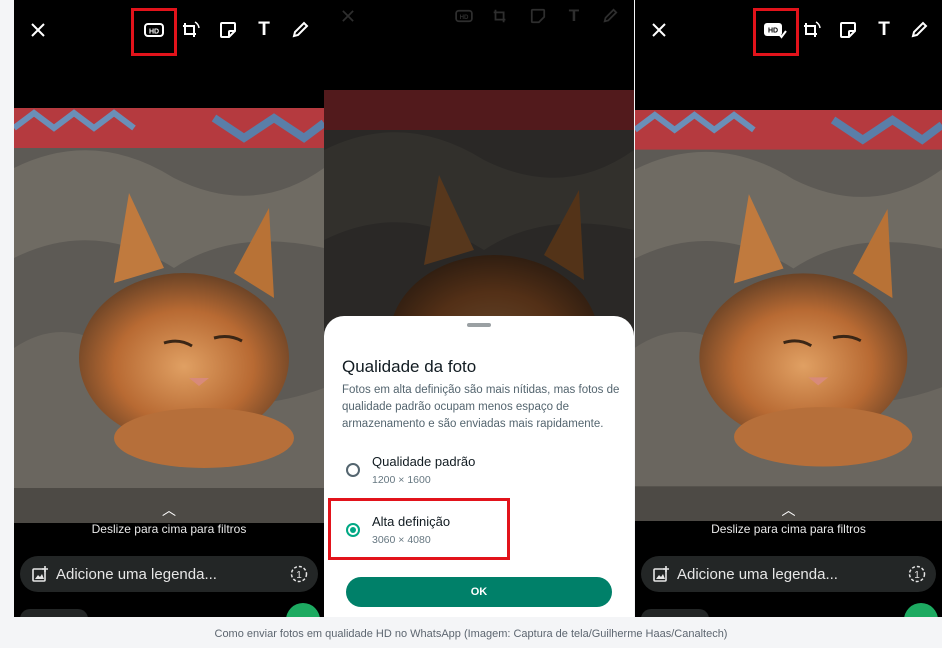 Image resolution: width=942 pixels, height=648 pixels. Describe the element at coordinates (424, 461) in the screenshot. I see `option-label: Qualidade padrão` at that location.